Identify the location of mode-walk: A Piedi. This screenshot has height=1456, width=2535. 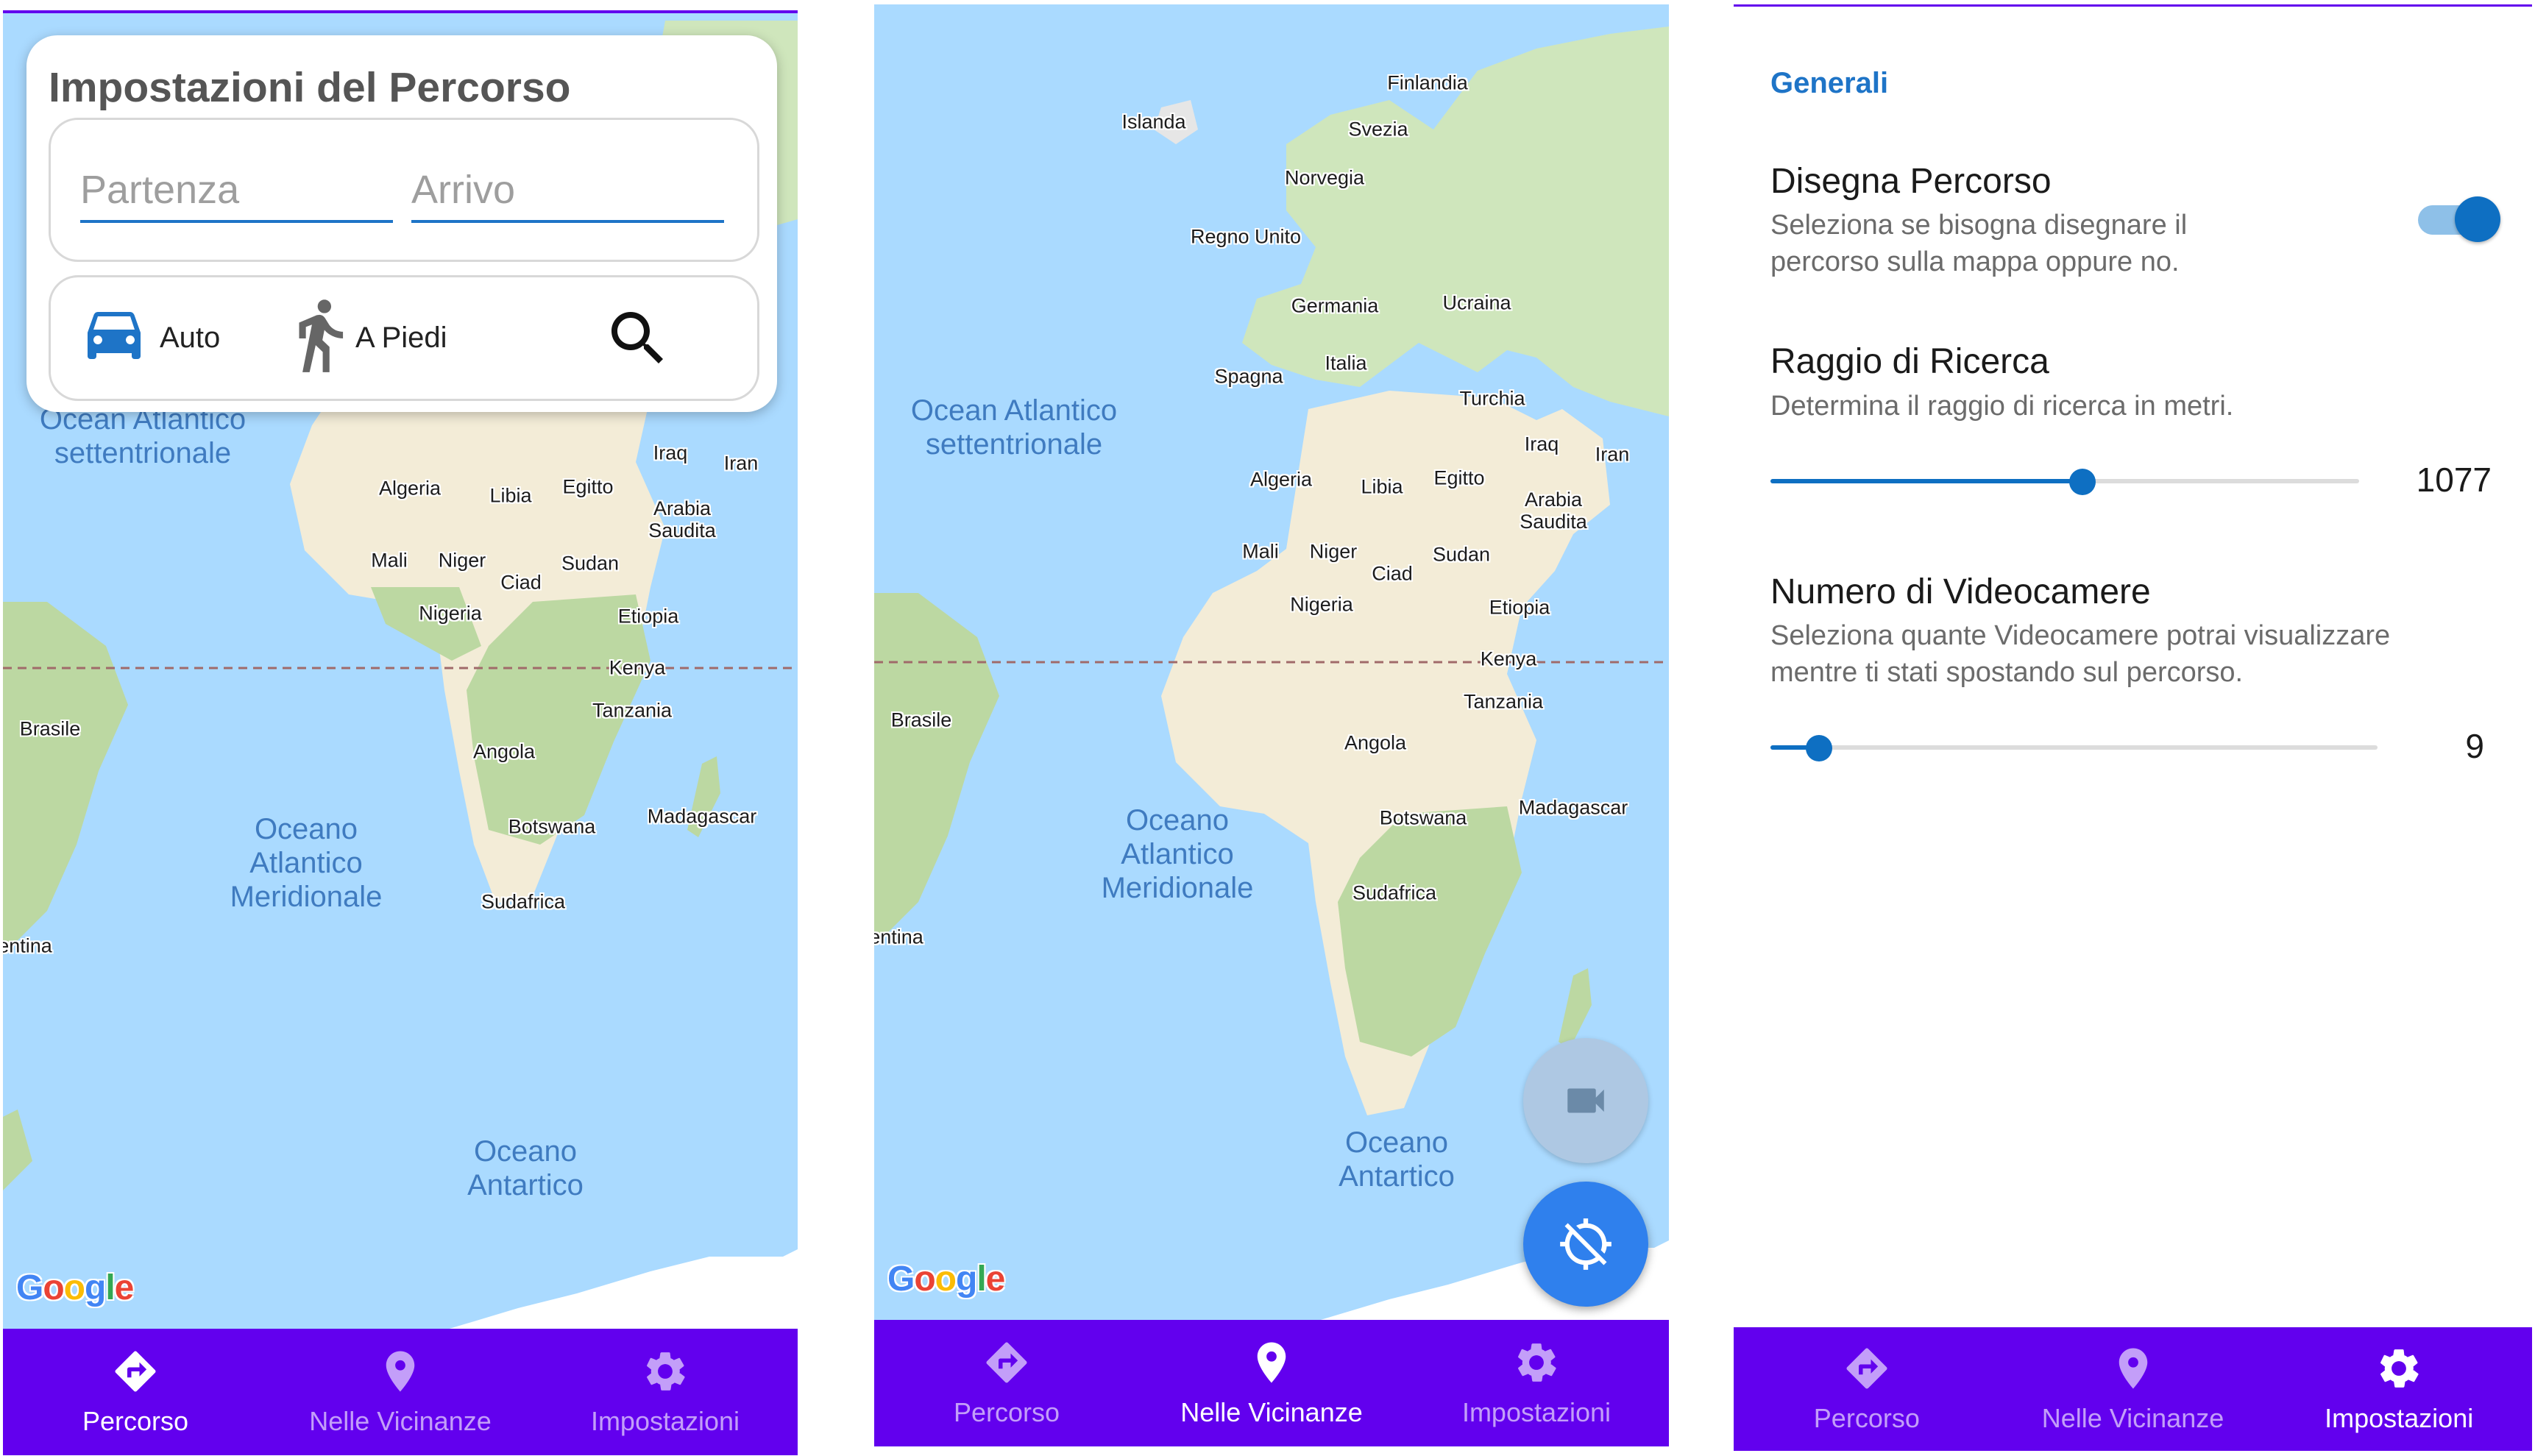
(370, 338).